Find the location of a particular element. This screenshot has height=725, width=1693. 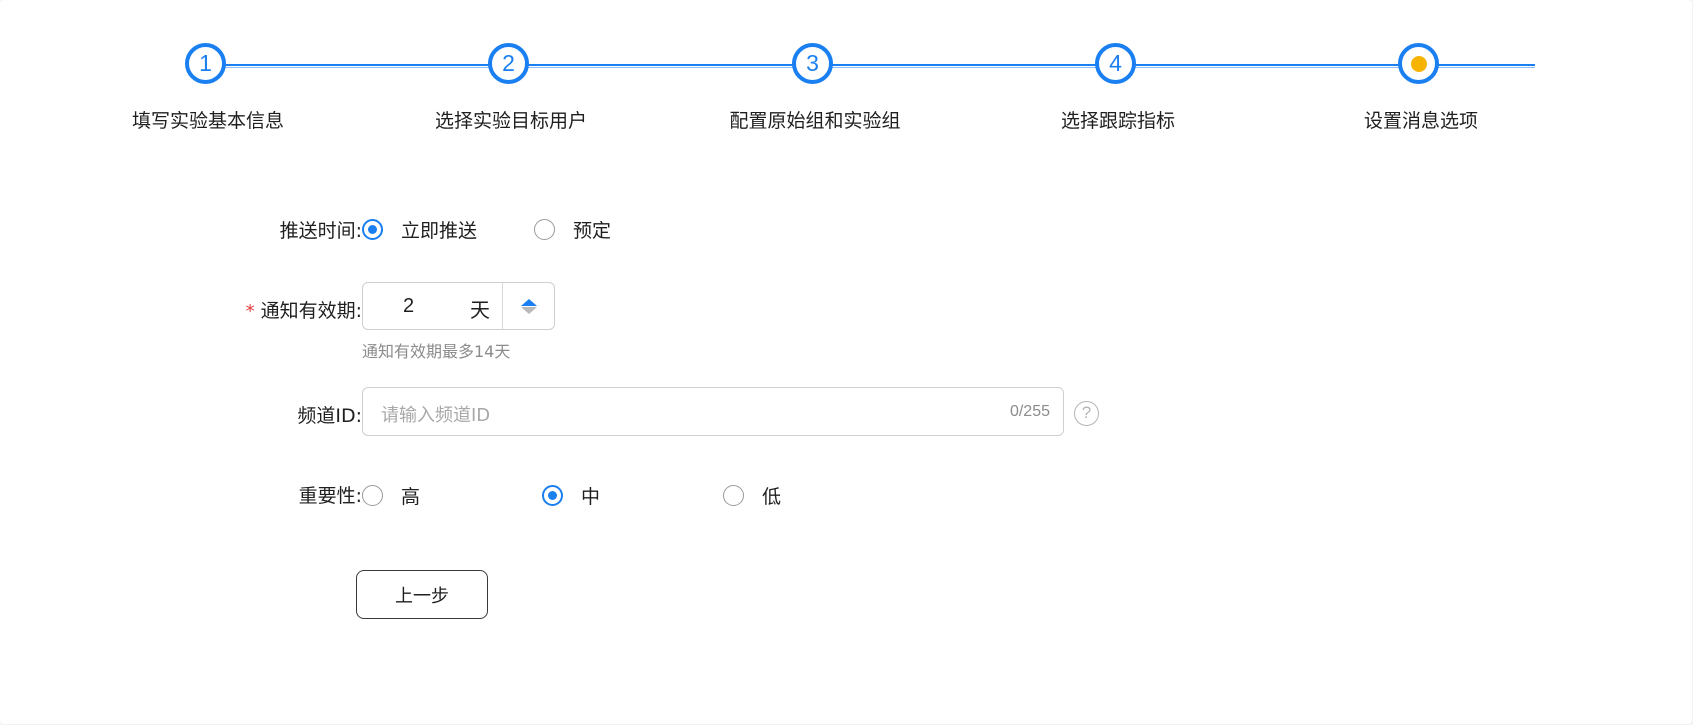

step-2-circle: 2 is located at coordinates (508, 63).